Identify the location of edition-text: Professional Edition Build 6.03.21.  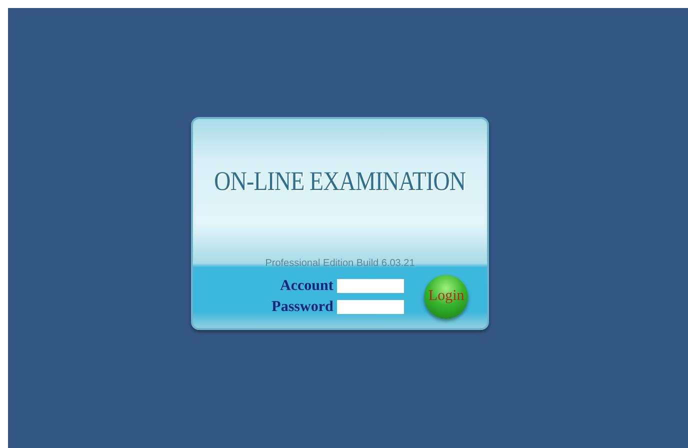
(340, 263).